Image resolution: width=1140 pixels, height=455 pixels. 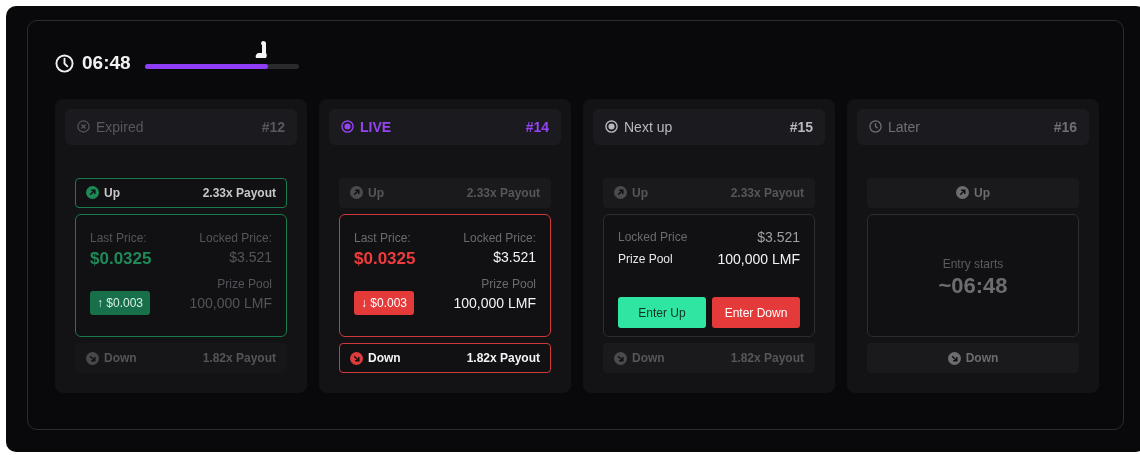 I want to click on price-change-badge: ↑ $0.003, so click(x=120, y=302).